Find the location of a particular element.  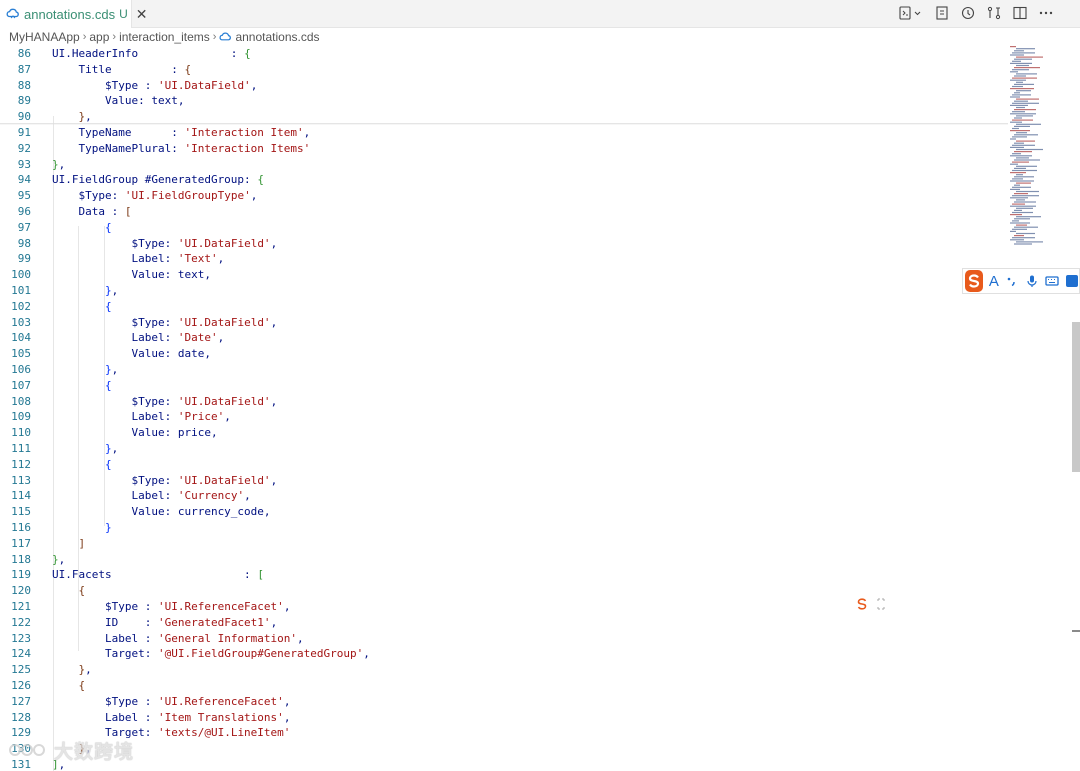

code-line: 115 Value: currency_code, is located at coordinates (504, 512).